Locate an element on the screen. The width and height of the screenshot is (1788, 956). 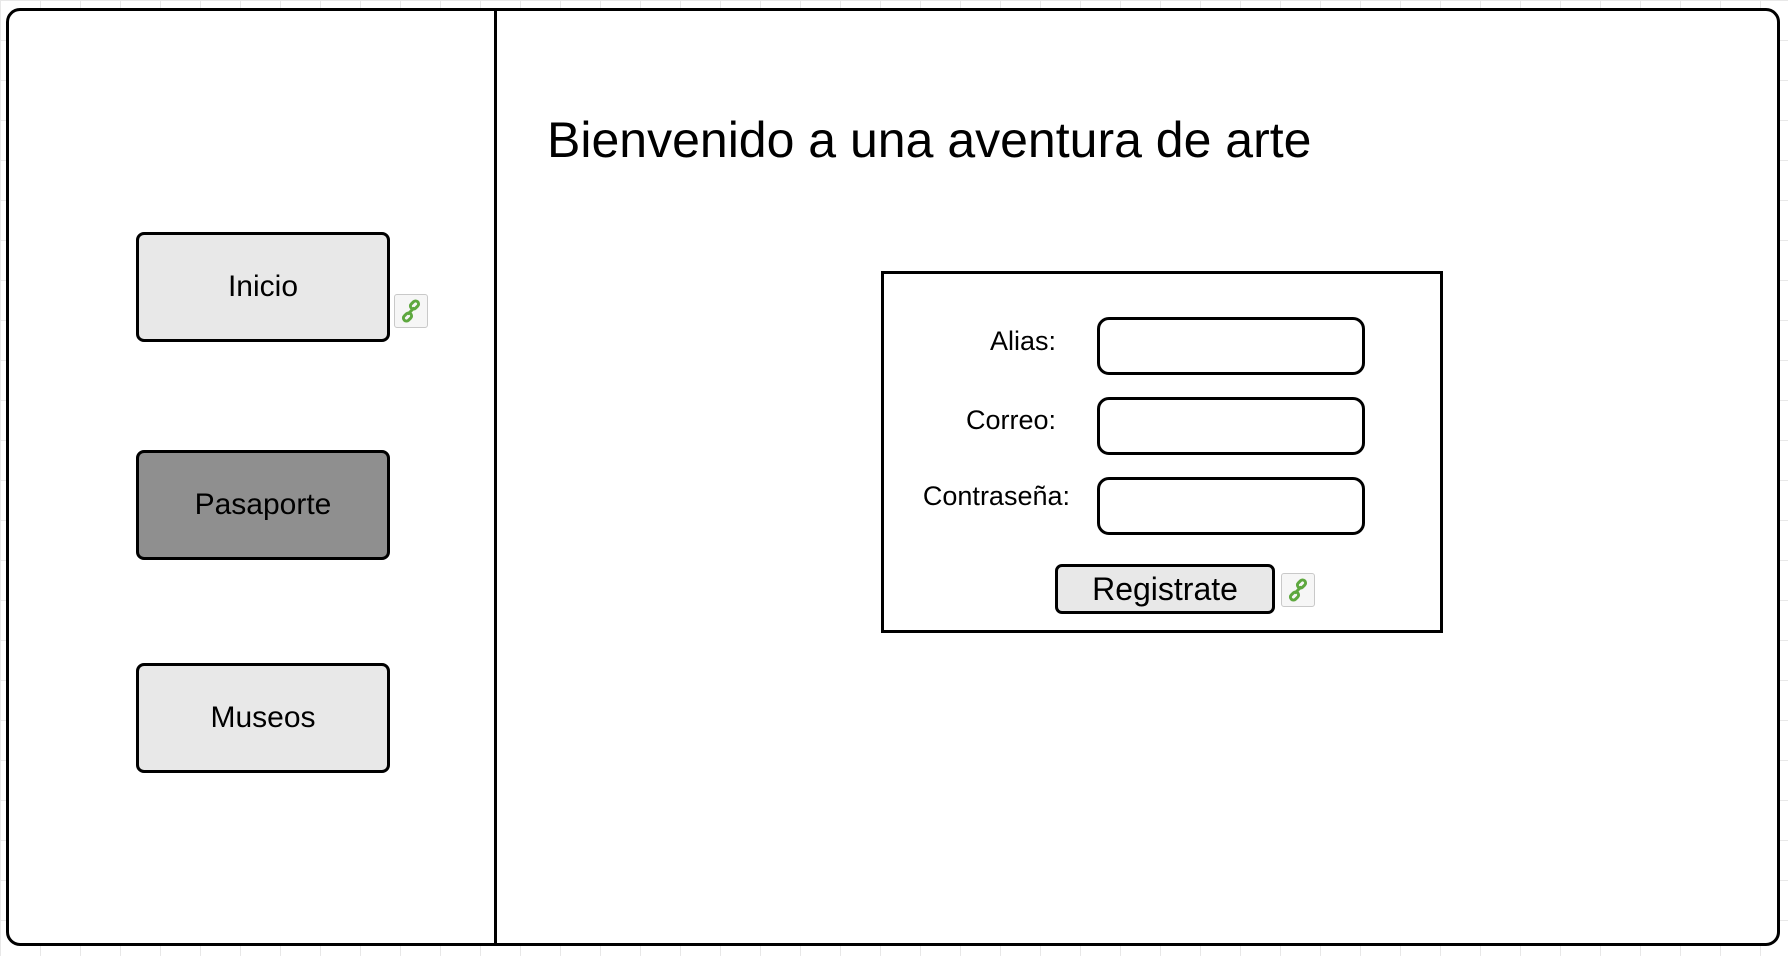
registration-form: Alias: Correo: Contraseña: Registrate is located at coordinates (1162, 452).